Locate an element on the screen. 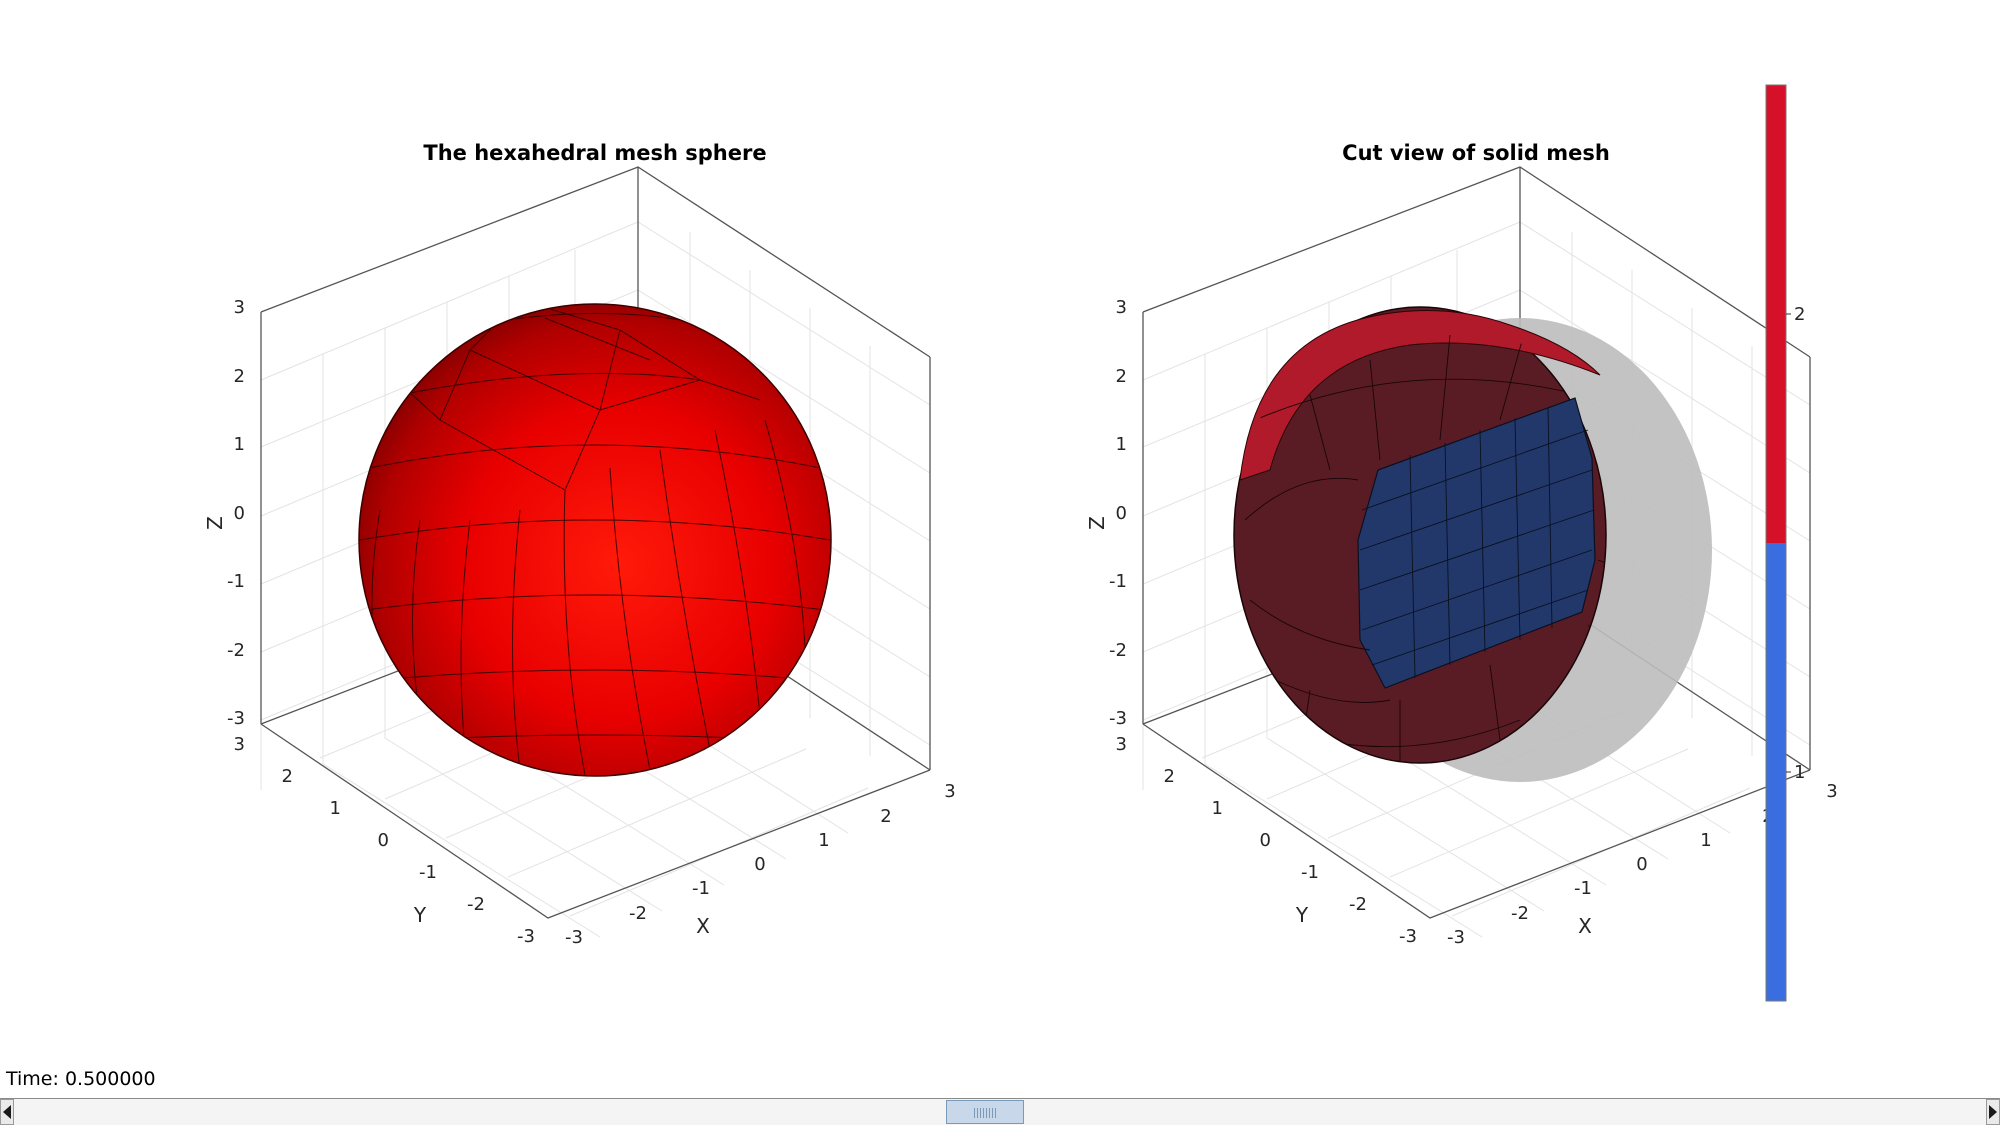  right-y-ticks: 3 2 1 0 -1 -2 -3 is located at coordinates (1266, 840).